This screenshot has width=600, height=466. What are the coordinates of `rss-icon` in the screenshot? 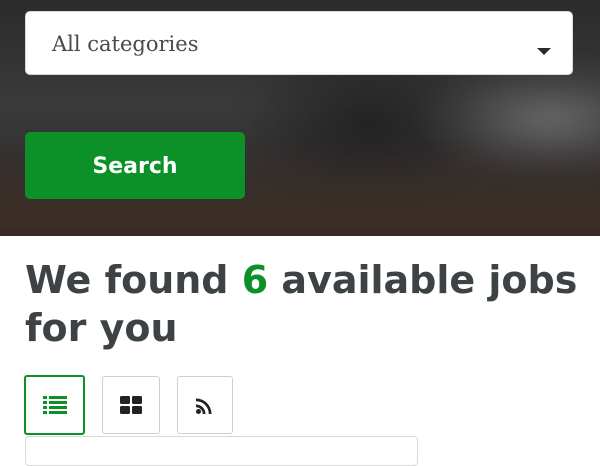 It's located at (204, 406).